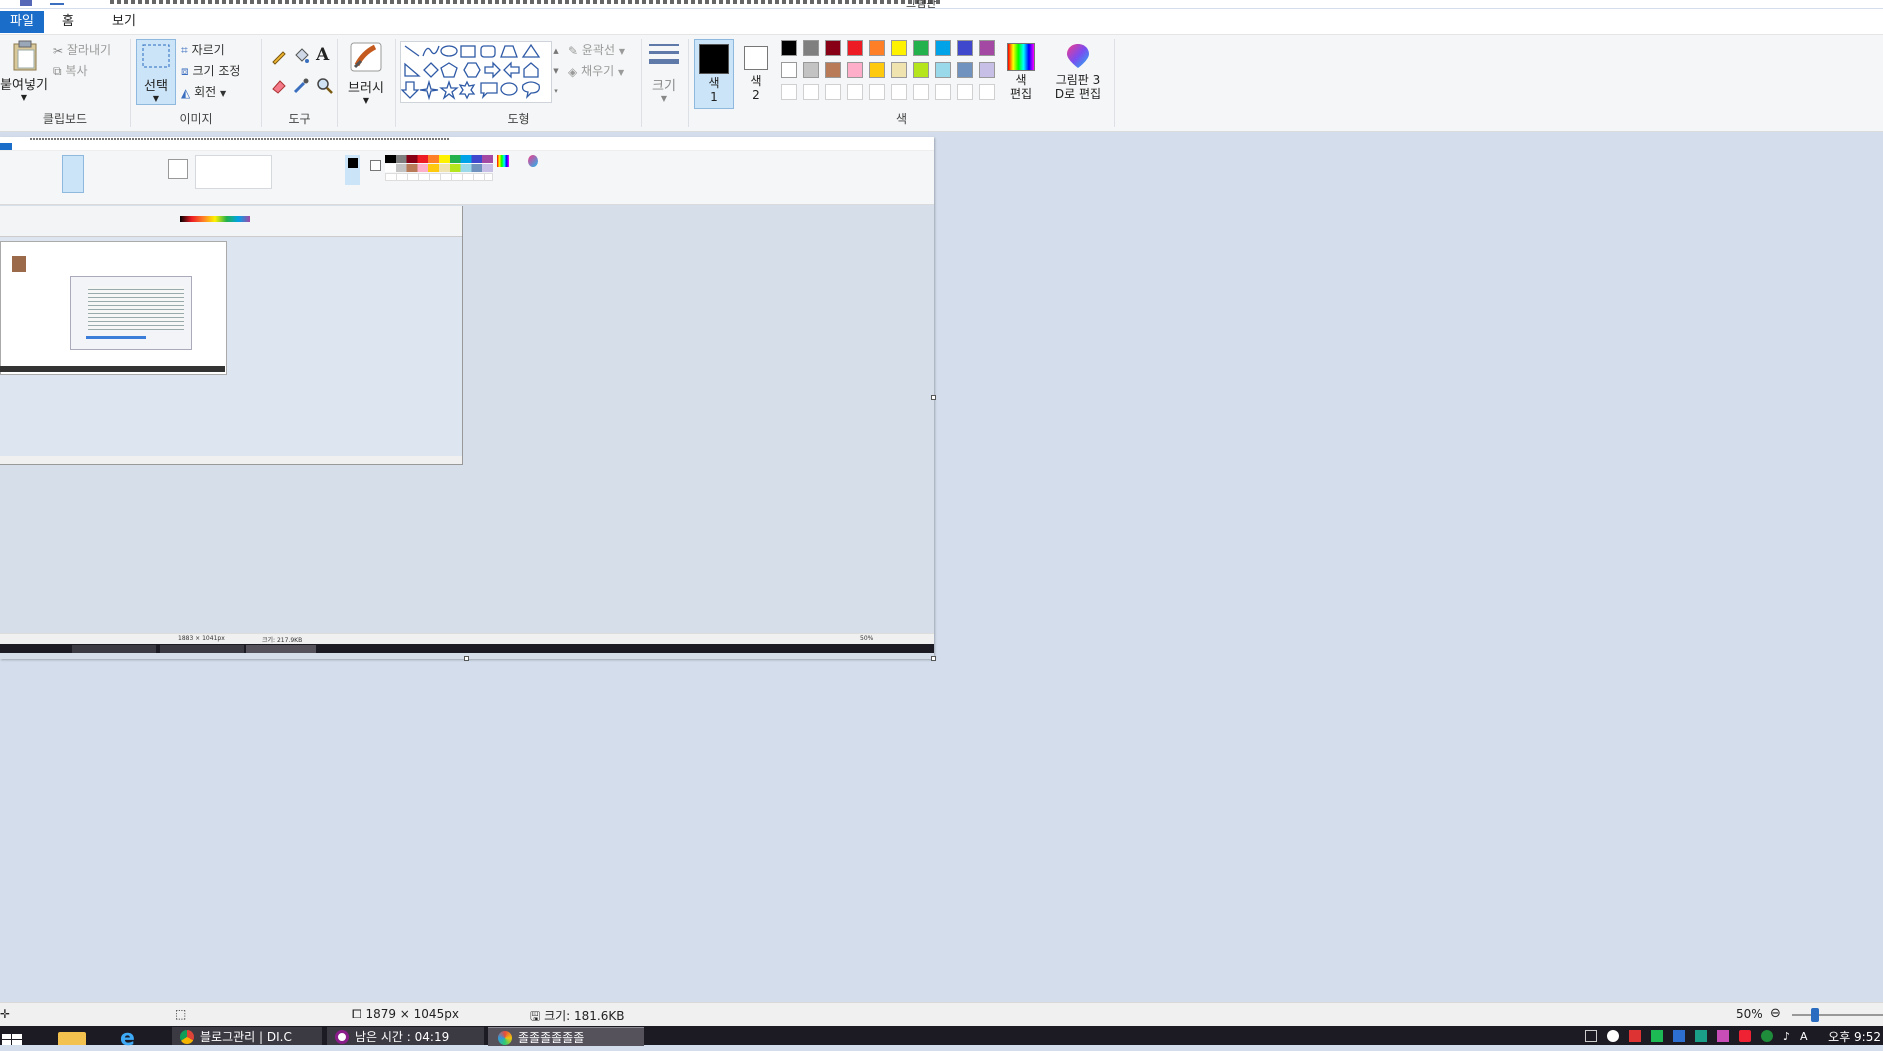 The width and height of the screenshot is (1883, 1051). Describe the element at coordinates (556, 71) in the screenshot. I see `shapes-scroll: ▲ ▼ ▾` at that location.